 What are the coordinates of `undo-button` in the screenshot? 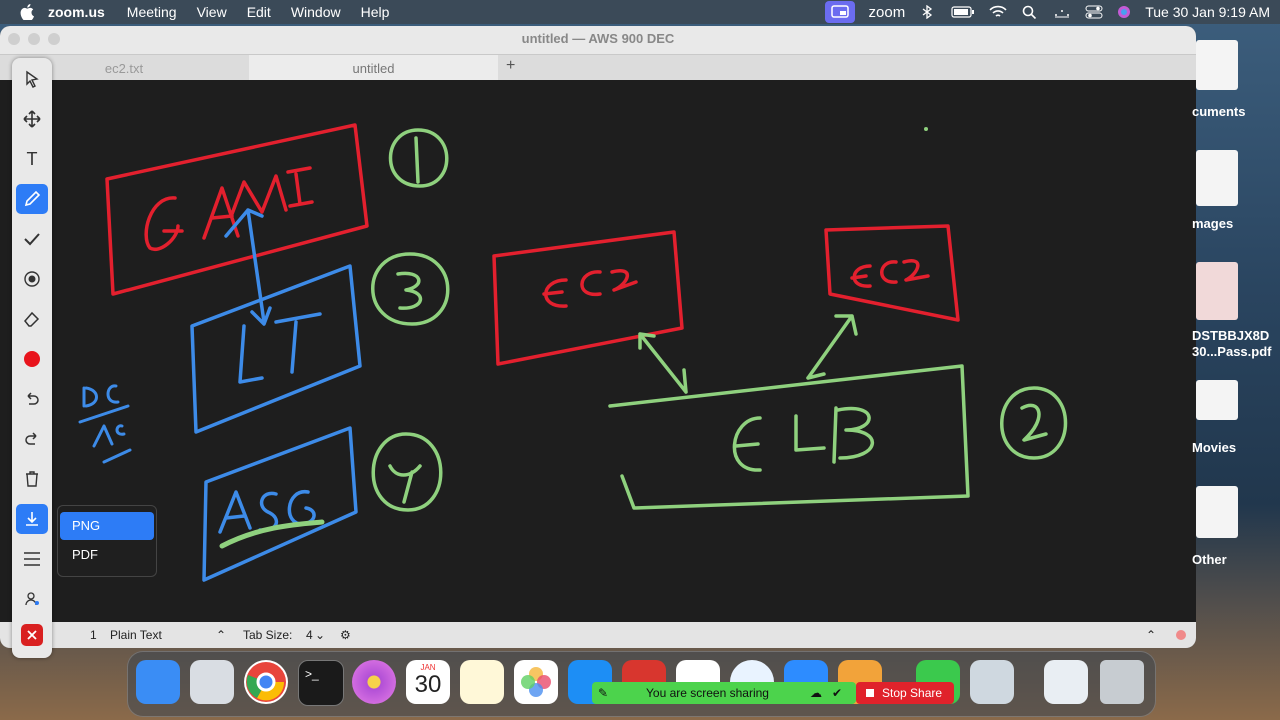 It's located at (32, 399).